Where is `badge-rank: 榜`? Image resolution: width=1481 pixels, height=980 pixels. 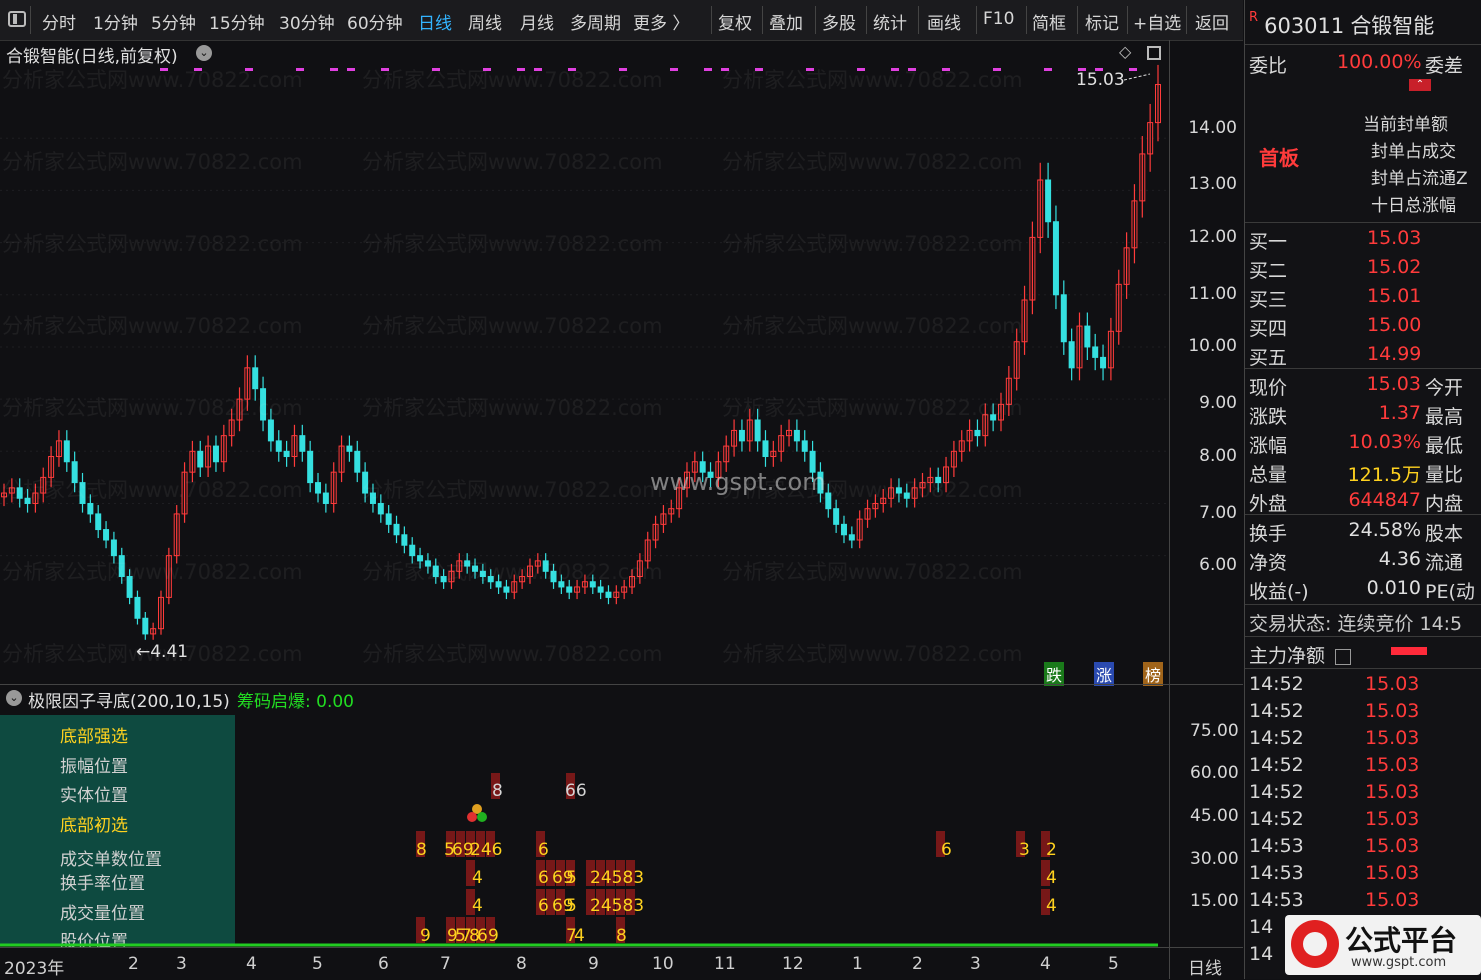
badge-rank: 榜 is located at coordinates (1153, 674).